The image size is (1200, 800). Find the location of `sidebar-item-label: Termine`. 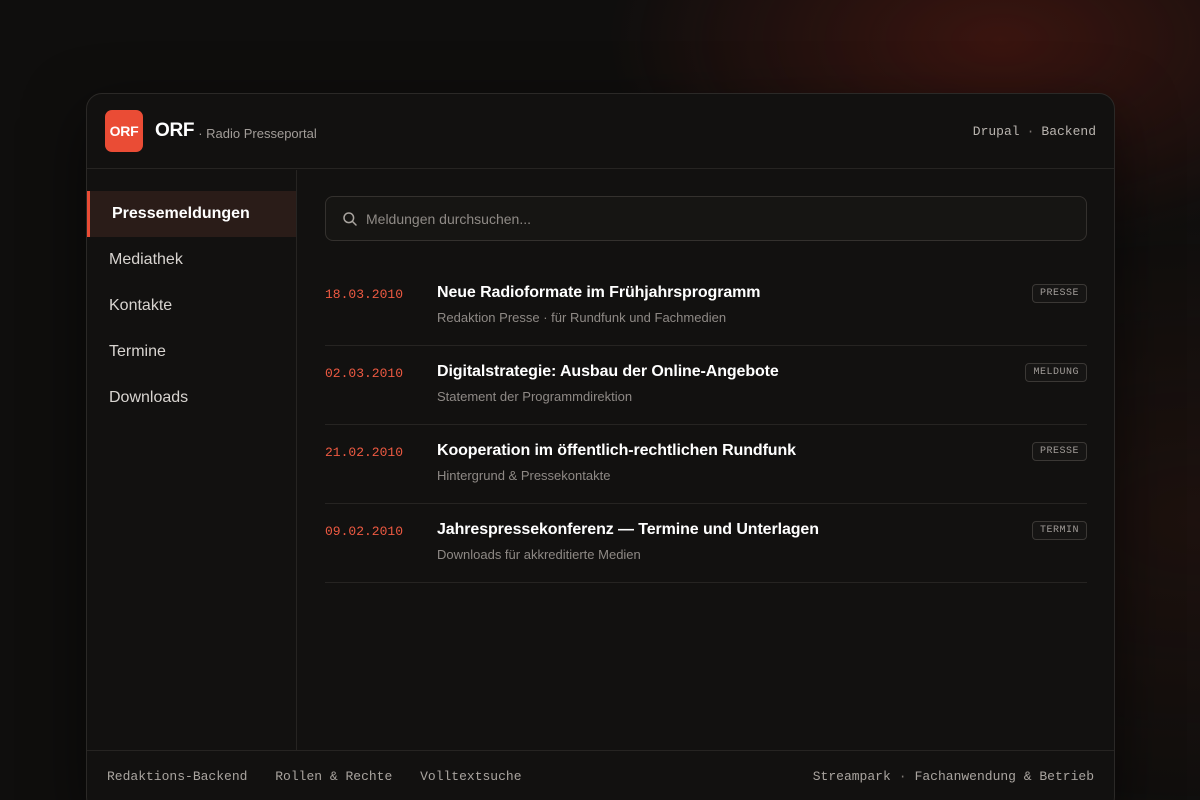

sidebar-item-label: Termine is located at coordinates (137, 351).